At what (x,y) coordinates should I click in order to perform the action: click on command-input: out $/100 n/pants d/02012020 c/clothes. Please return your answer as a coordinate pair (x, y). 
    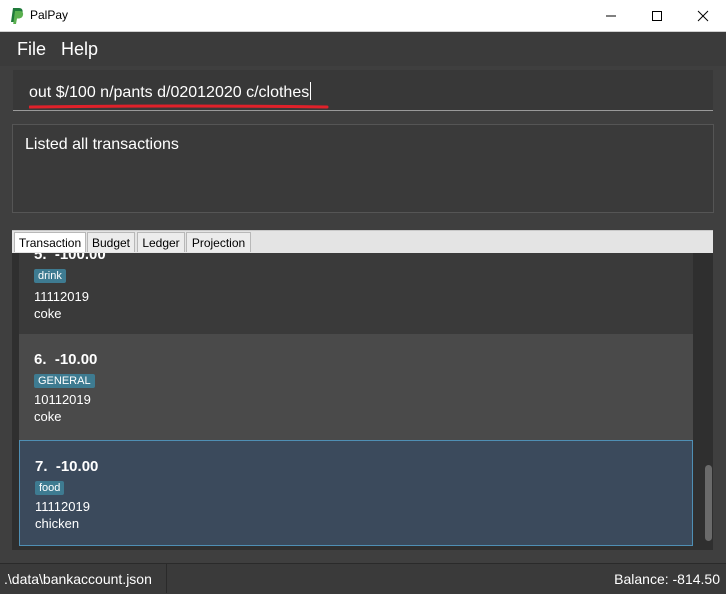
    Looking at the image, I should click on (170, 92).